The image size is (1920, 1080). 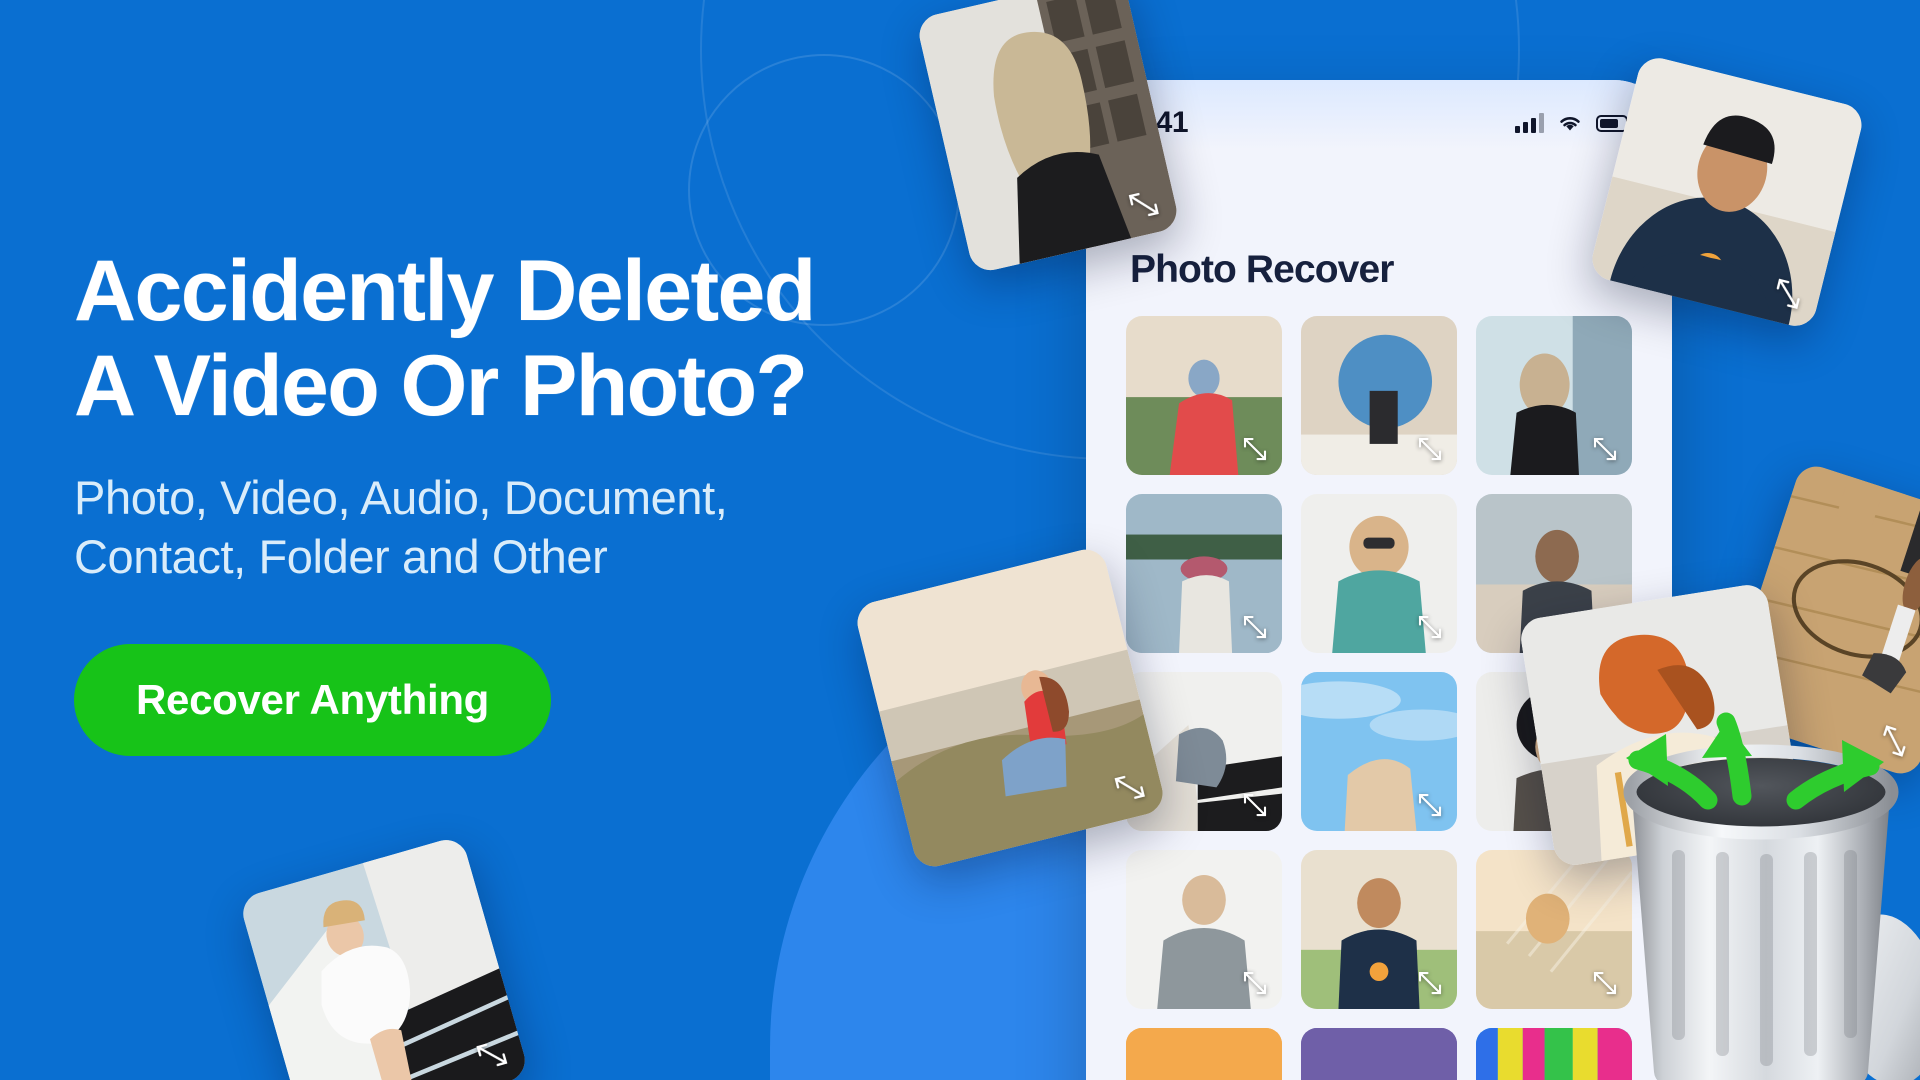 What do you see at coordinates (1570, 123) in the screenshot?
I see `wifi-icon` at bounding box center [1570, 123].